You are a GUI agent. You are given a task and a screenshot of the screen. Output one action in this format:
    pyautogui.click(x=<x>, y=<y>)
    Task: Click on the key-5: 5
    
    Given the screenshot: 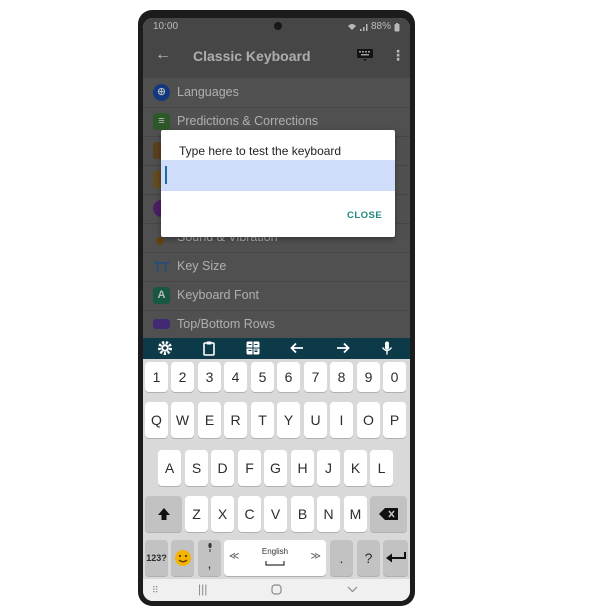 What is the action you would take?
    pyautogui.click(x=262, y=377)
    